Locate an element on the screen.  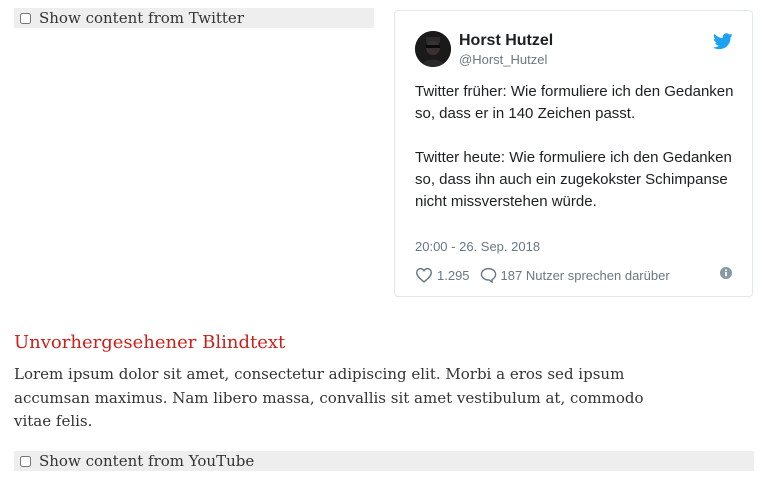
reply-action: 187 Nutzer sprechen darüber is located at coordinates (575, 275).